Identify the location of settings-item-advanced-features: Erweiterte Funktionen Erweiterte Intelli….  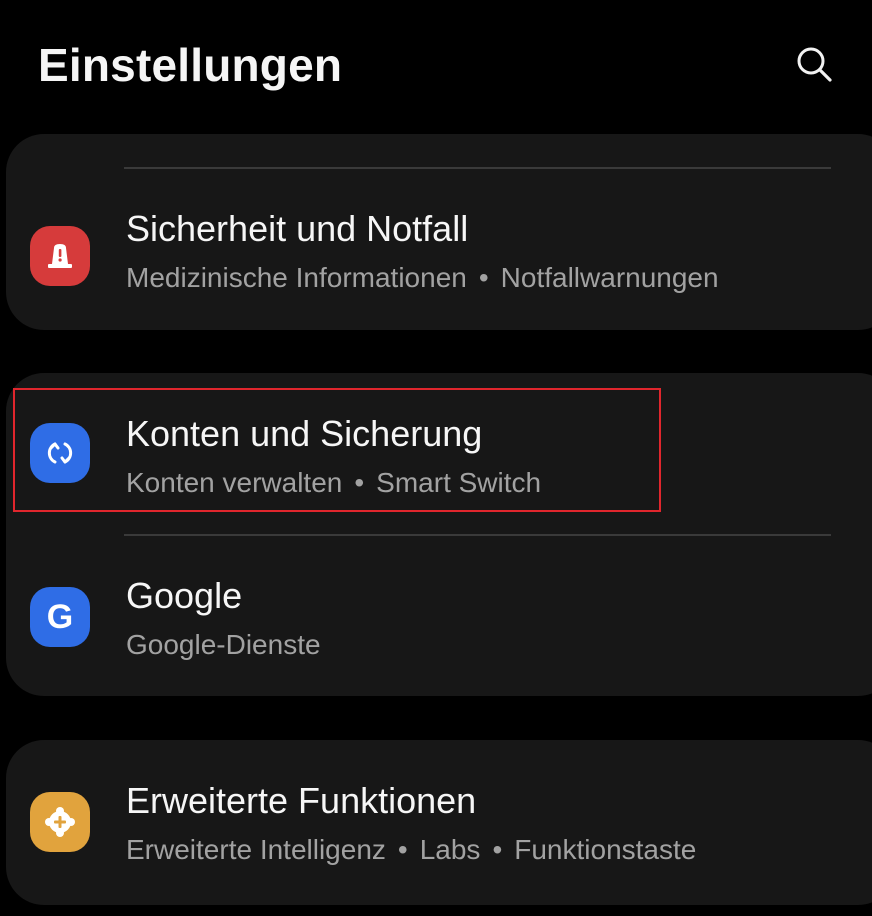
(439, 824).